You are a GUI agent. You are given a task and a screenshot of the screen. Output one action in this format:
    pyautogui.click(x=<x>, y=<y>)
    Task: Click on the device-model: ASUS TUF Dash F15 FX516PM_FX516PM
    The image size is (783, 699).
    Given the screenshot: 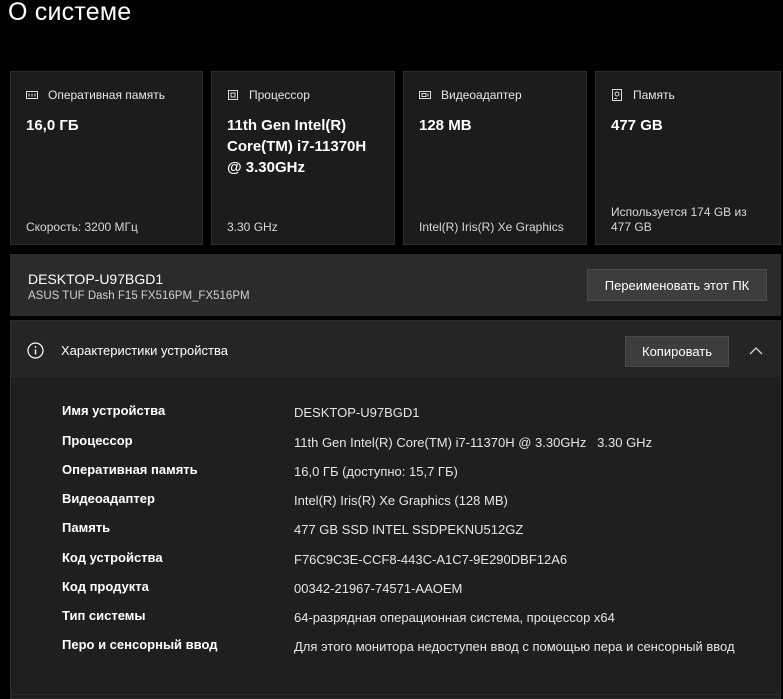 What is the action you would take?
    pyautogui.click(x=139, y=296)
    